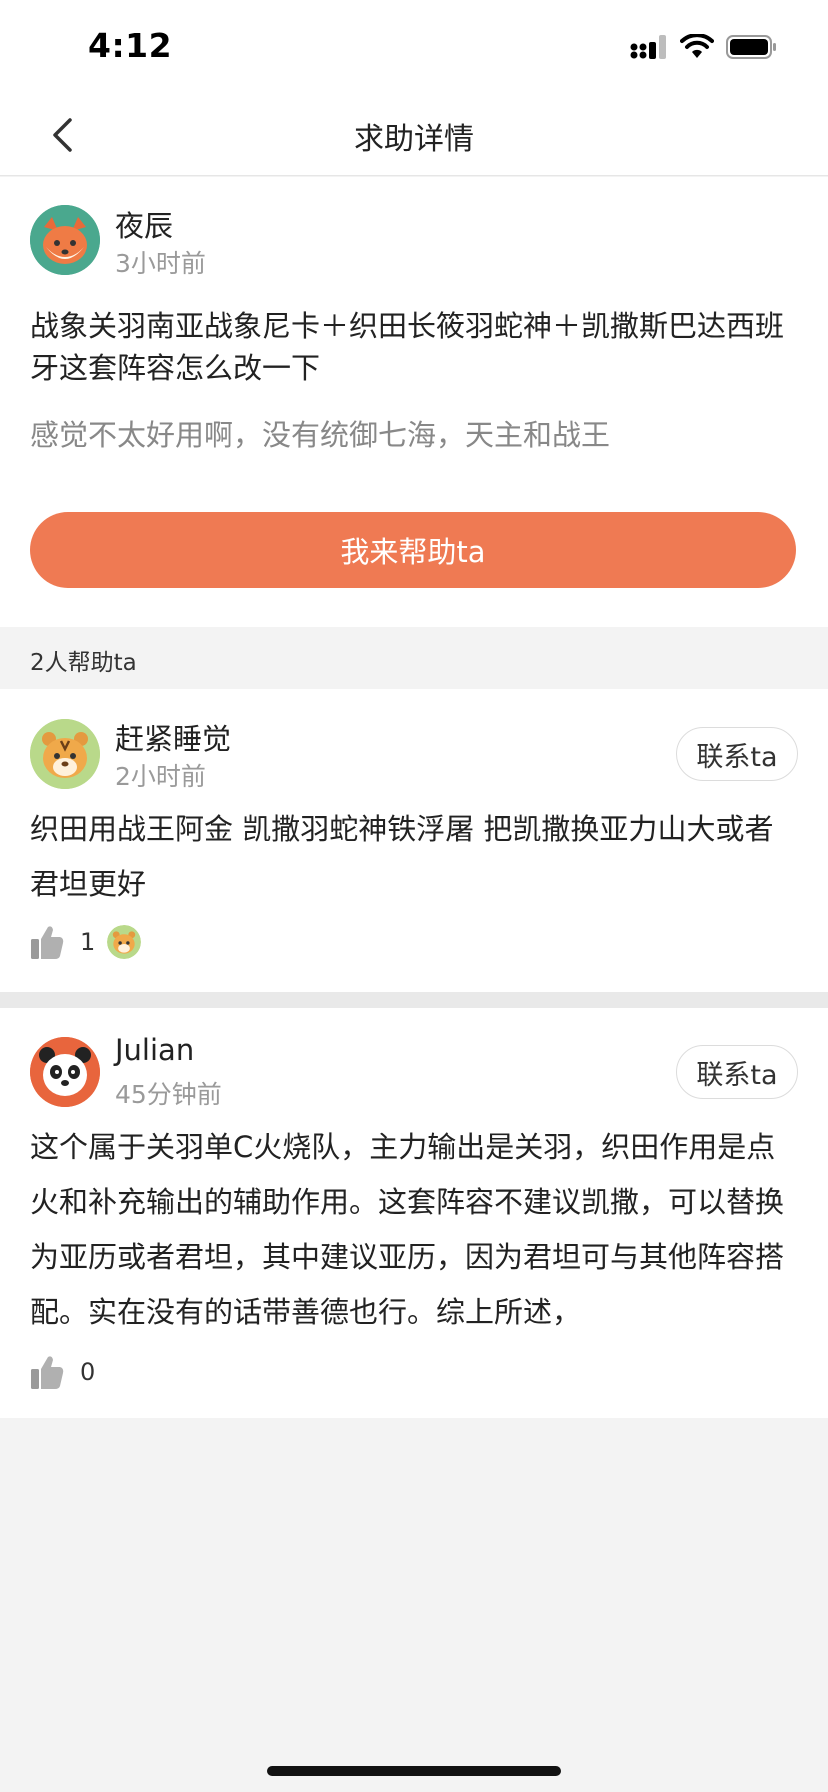 Image resolution: width=828 pixels, height=1792 pixels. What do you see at coordinates (155, 1050) in the screenshot?
I see `author-name: Julian` at bounding box center [155, 1050].